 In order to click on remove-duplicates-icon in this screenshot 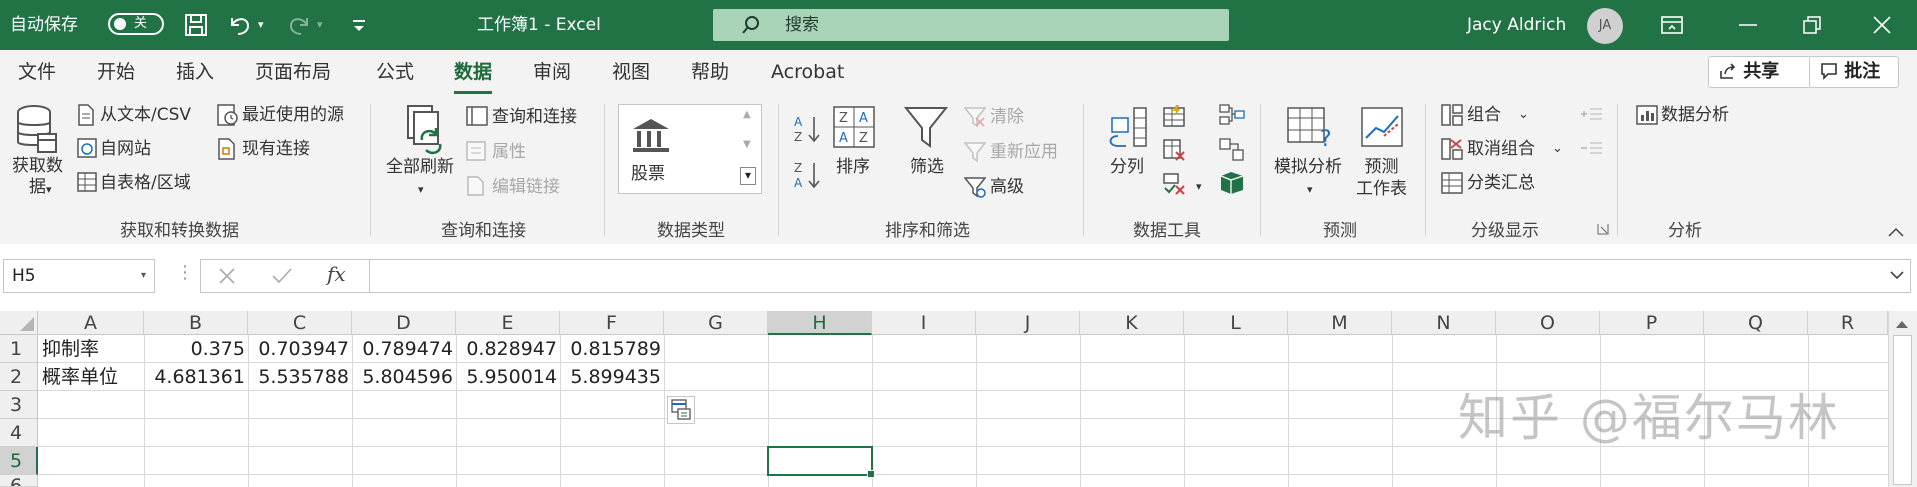, I will do `click(1174, 152)`.